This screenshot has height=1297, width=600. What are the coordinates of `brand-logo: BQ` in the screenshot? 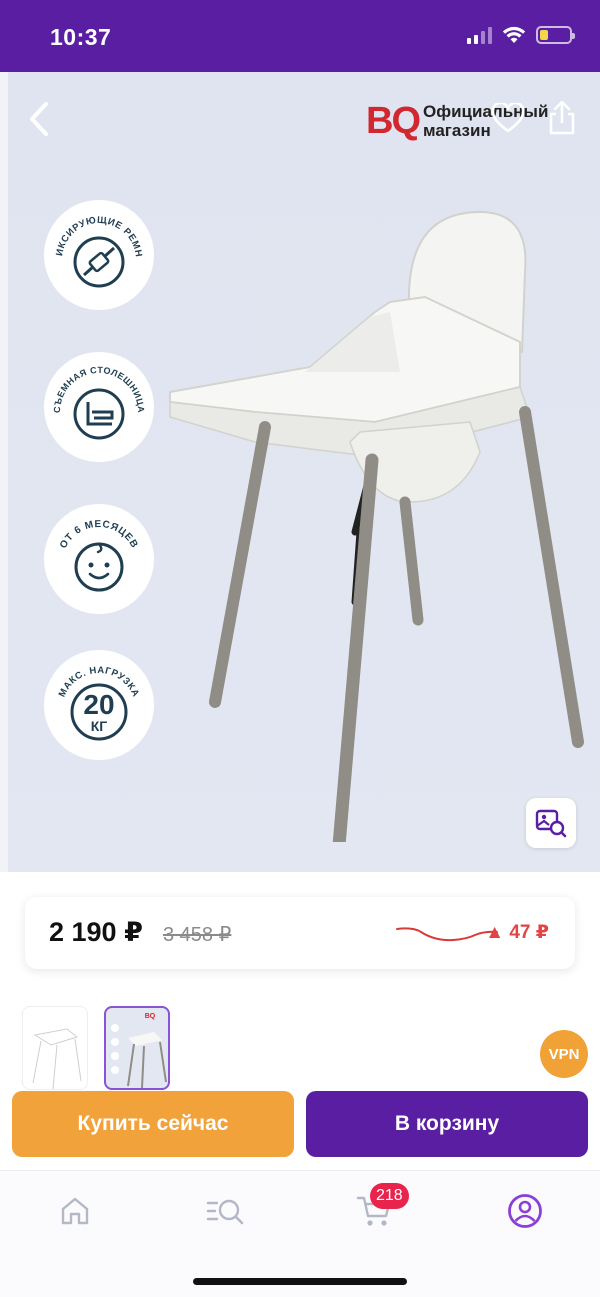 It's located at (393, 121).